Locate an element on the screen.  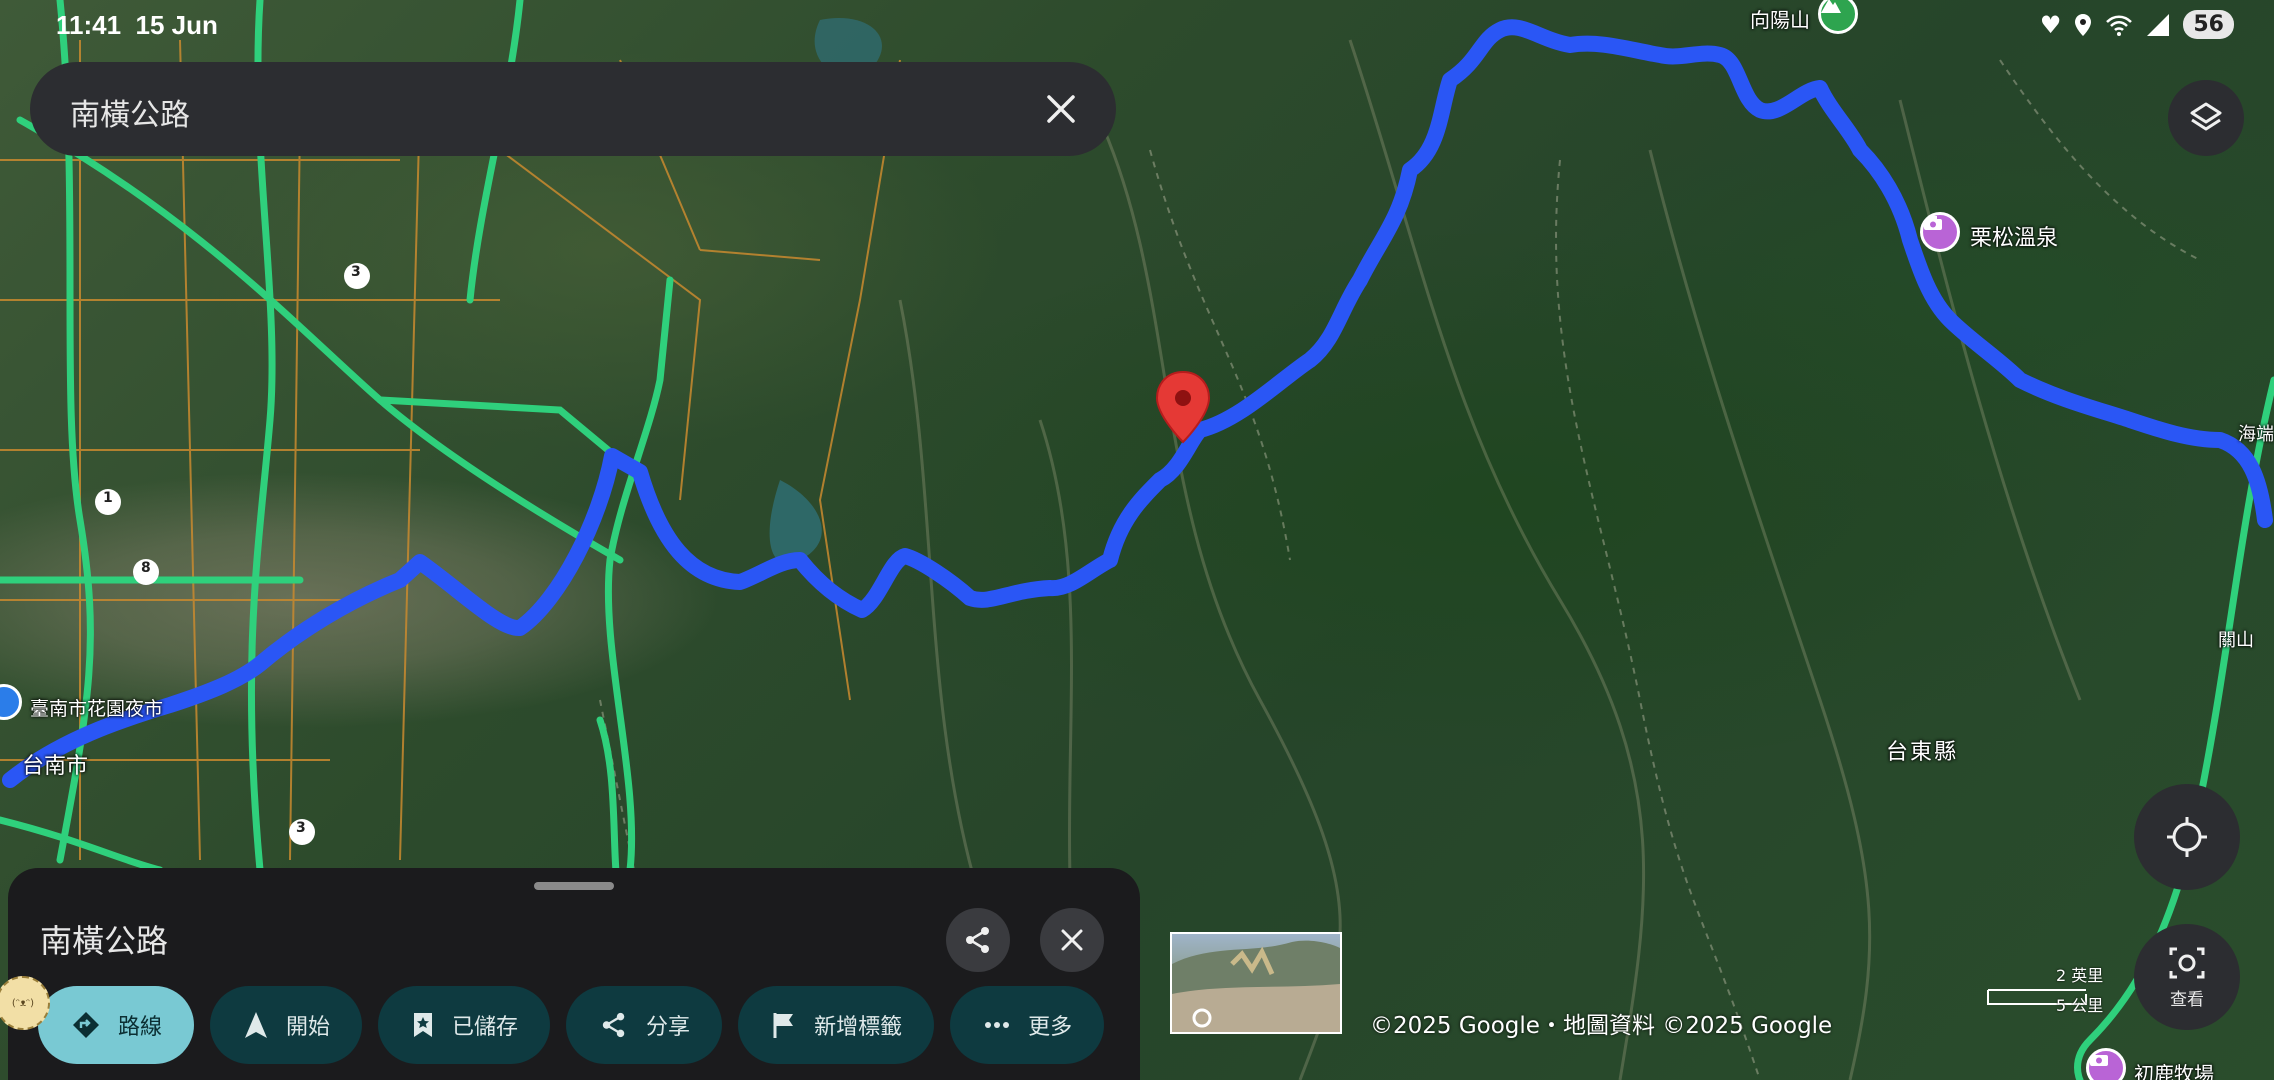
directions-button: 路線 is located at coordinates (116, 1025).